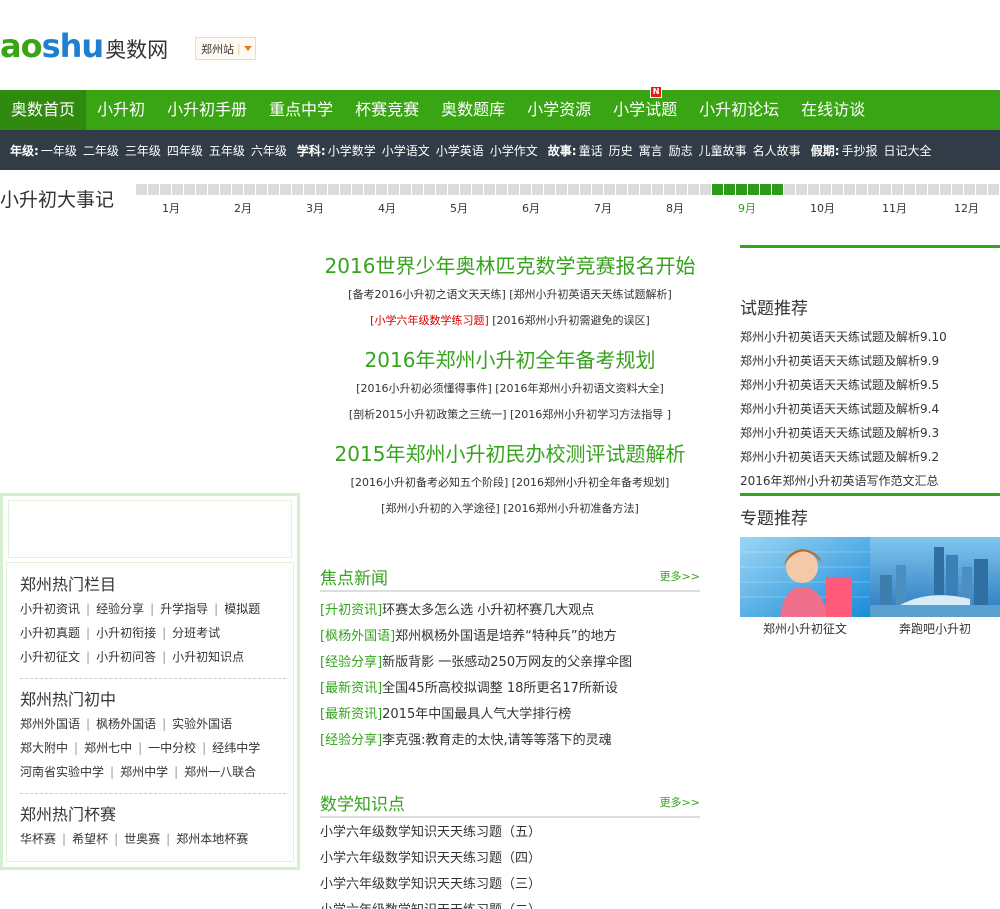 The height and width of the screenshot is (909, 1000). What do you see at coordinates (510, 266) in the screenshot?
I see `headline-title: 2016世界少年奥林匹克数学竞赛报名开始` at bounding box center [510, 266].